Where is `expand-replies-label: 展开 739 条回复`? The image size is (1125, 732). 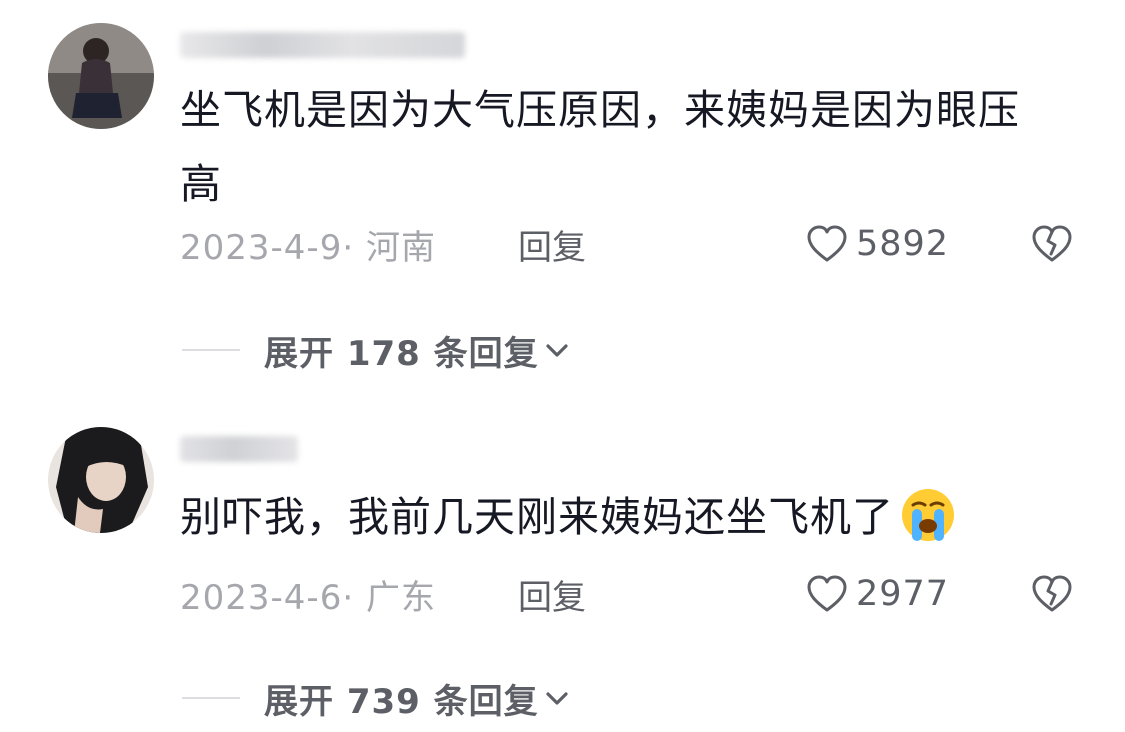
expand-replies-label: 展开 739 条回复 is located at coordinates (401, 701).